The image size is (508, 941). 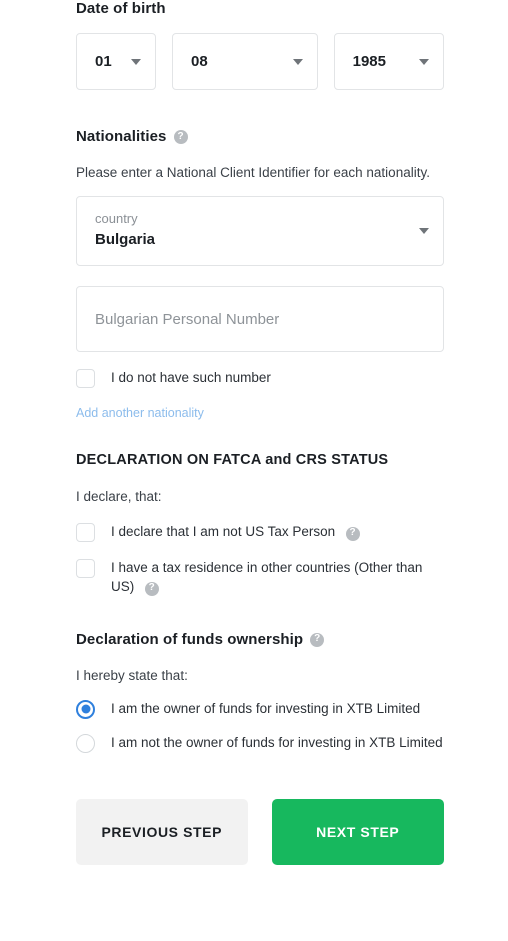 What do you see at coordinates (85, 709) in the screenshot?
I see `funds-owner-radio` at bounding box center [85, 709].